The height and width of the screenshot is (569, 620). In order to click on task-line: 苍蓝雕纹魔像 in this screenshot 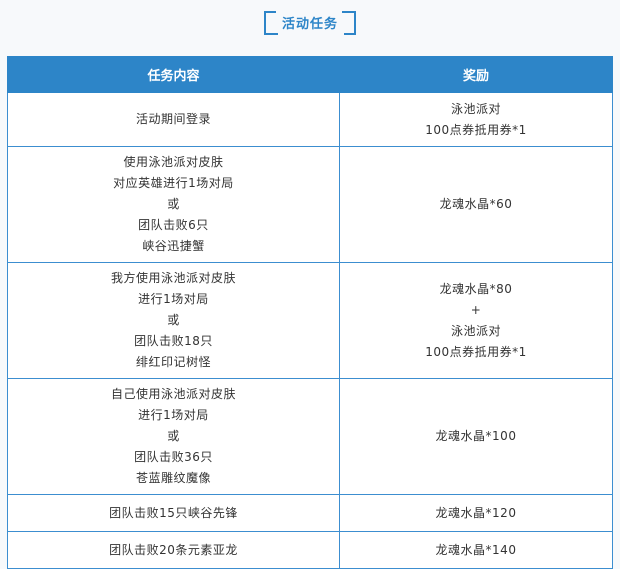, I will do `click(173, 478)`.